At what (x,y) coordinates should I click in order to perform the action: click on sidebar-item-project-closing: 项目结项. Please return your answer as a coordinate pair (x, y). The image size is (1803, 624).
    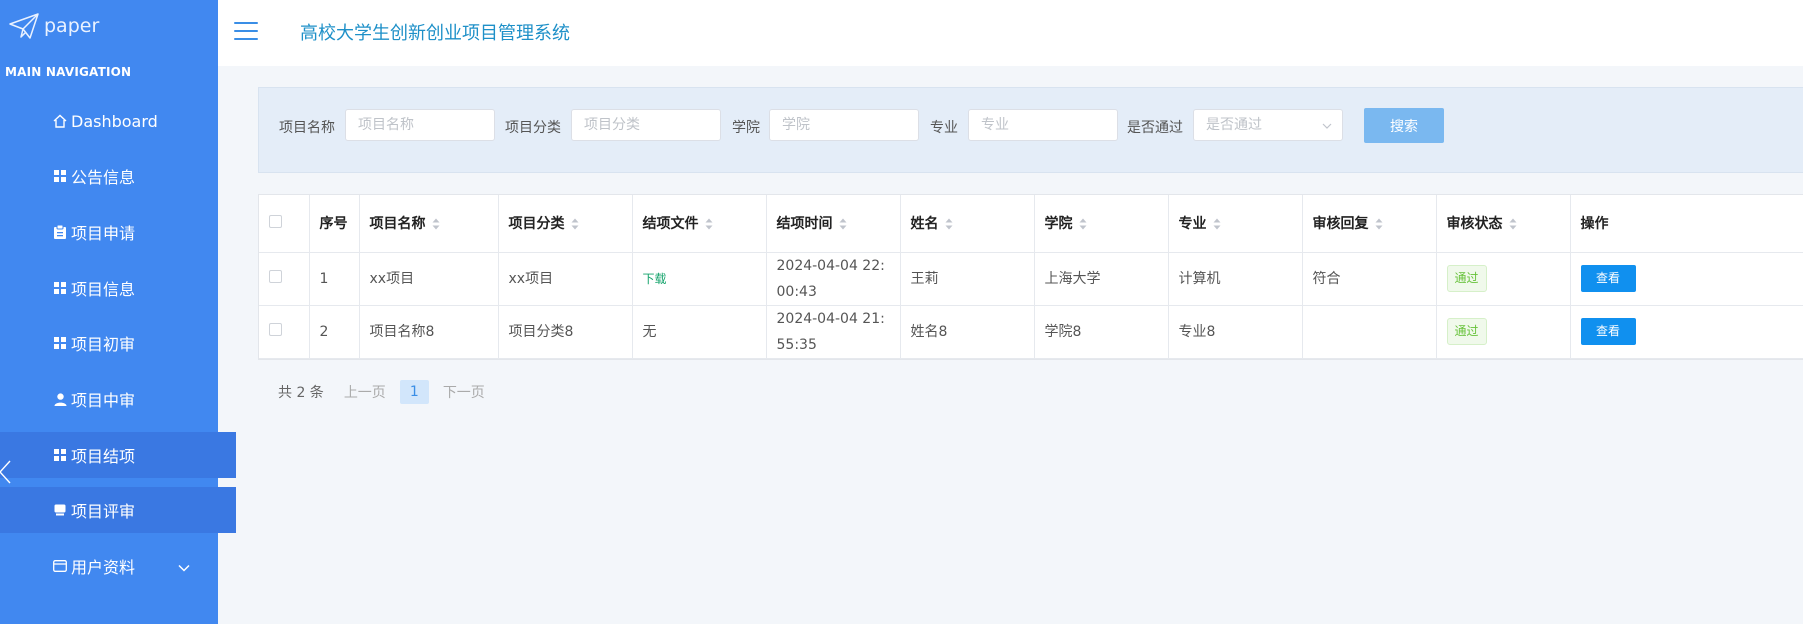
    Looking at the image, I should click on (118, 455).